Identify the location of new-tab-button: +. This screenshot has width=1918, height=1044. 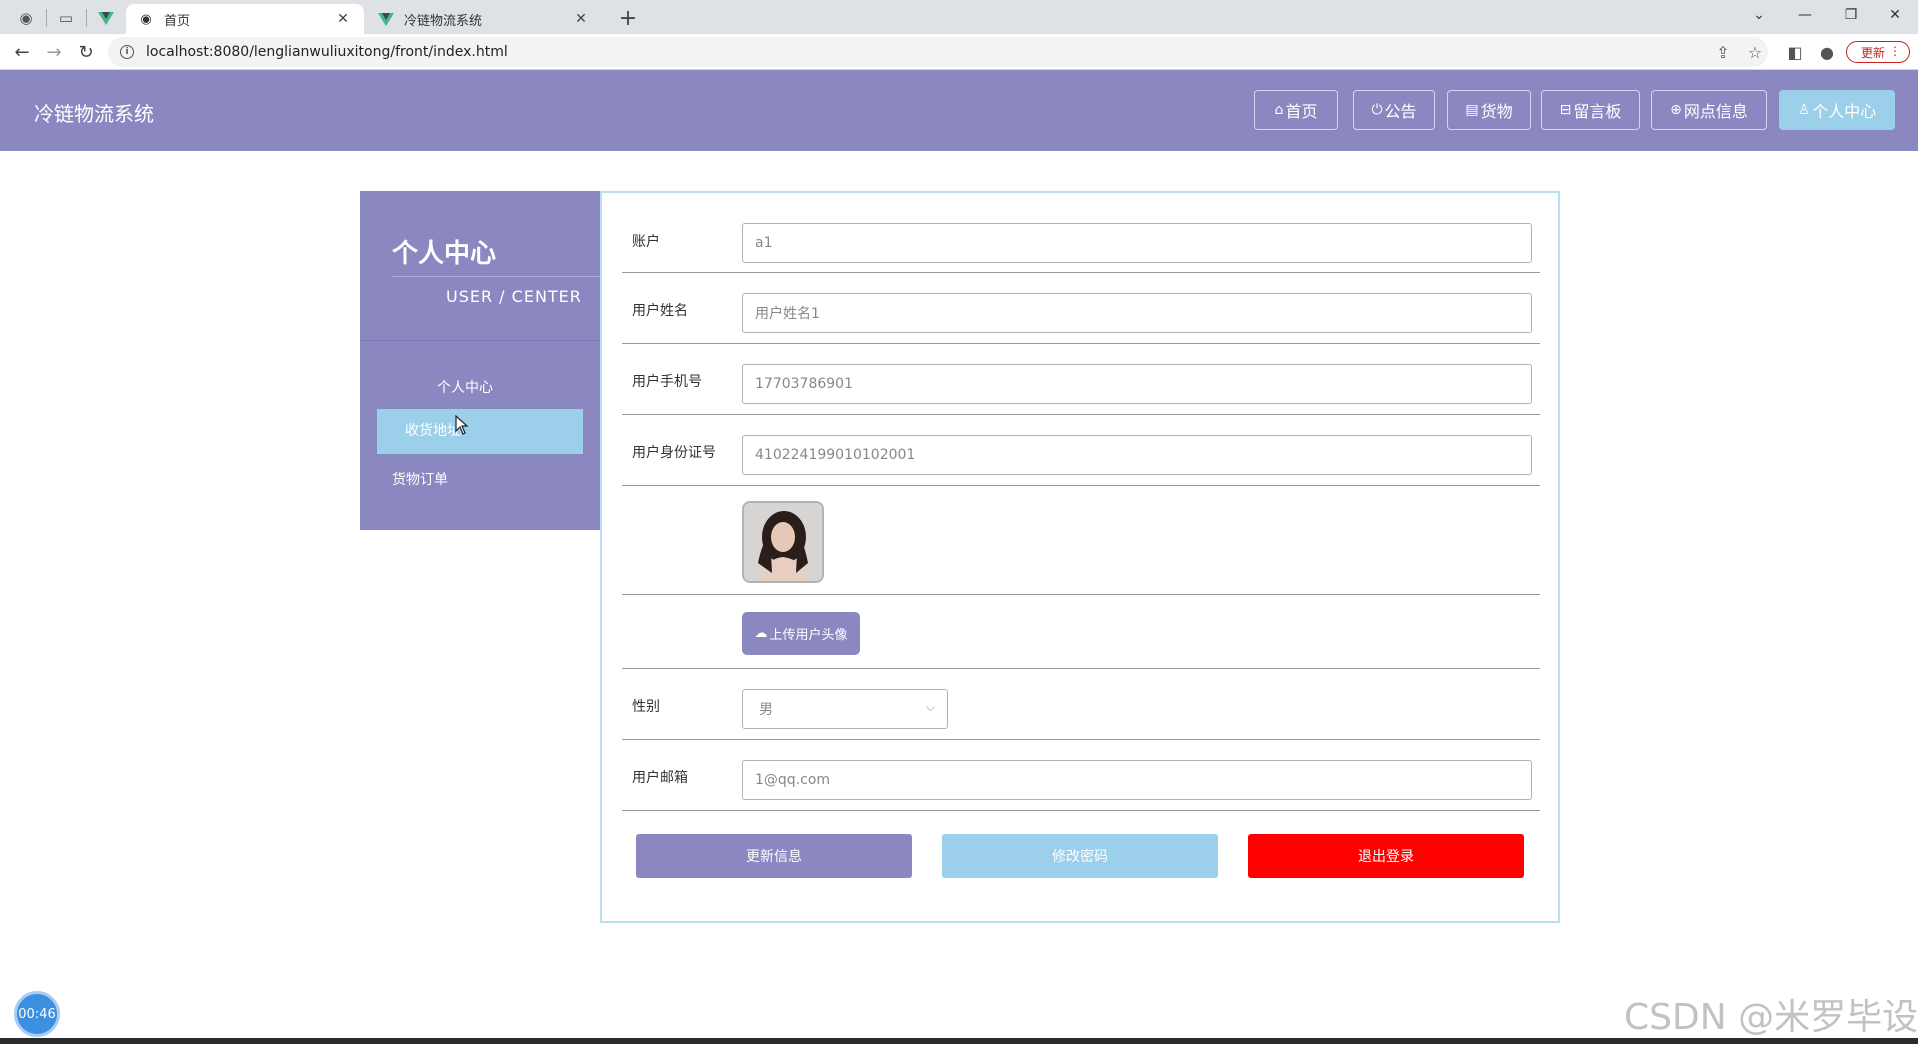
(628, 18).